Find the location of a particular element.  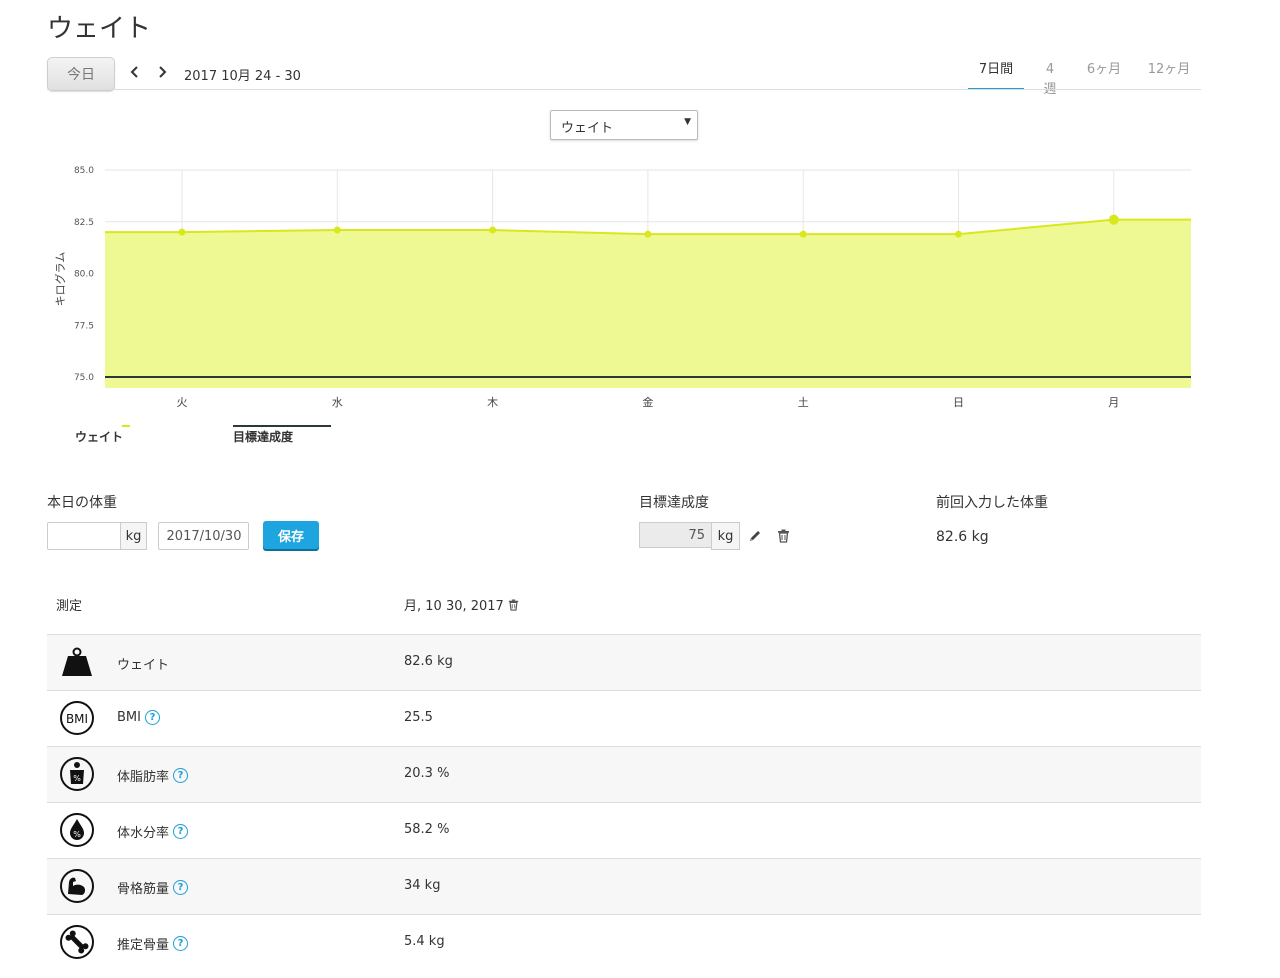

x-tick-label: 土 is located at coordinates (803, 402).